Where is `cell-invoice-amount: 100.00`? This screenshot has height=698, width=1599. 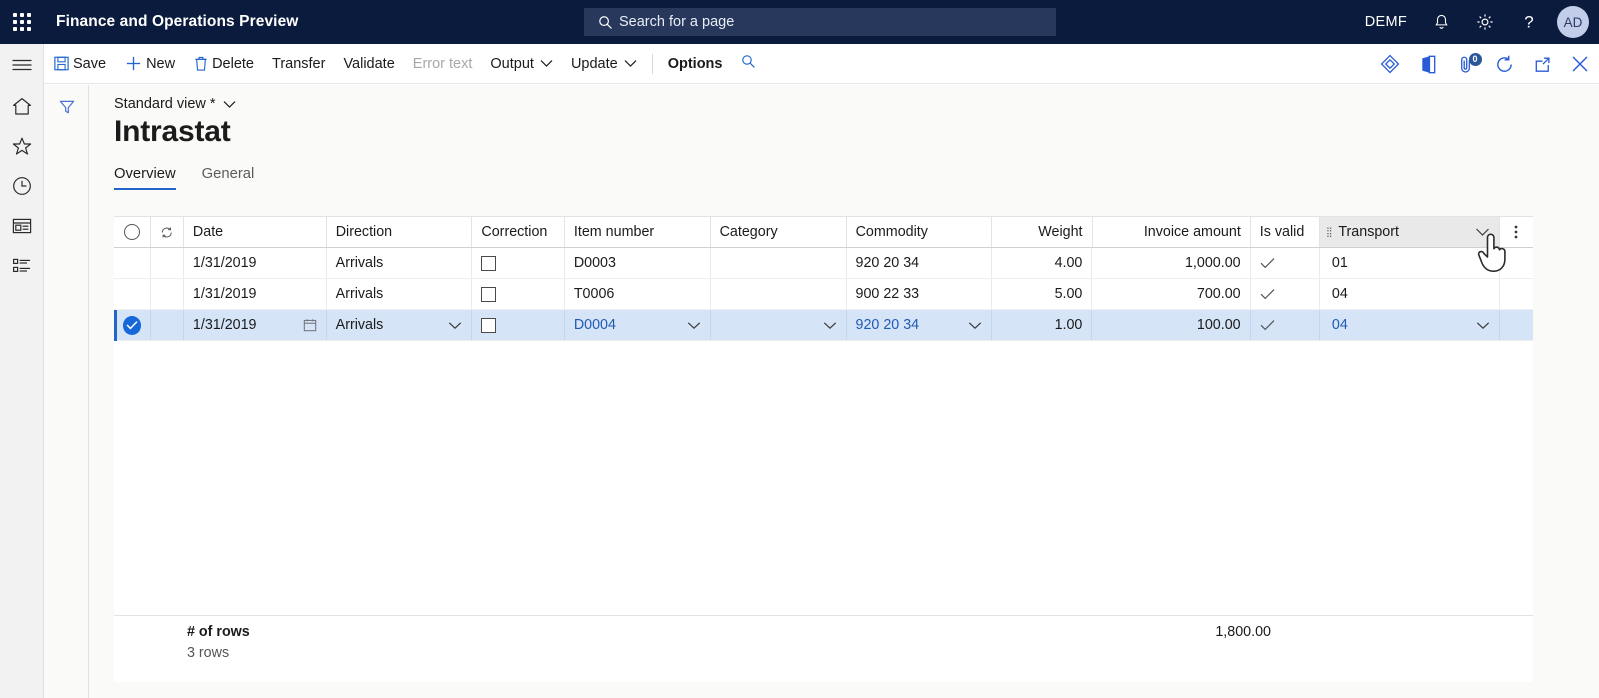 cell-invoice-amount: 100.00 is located at coordinates (1171, 325).